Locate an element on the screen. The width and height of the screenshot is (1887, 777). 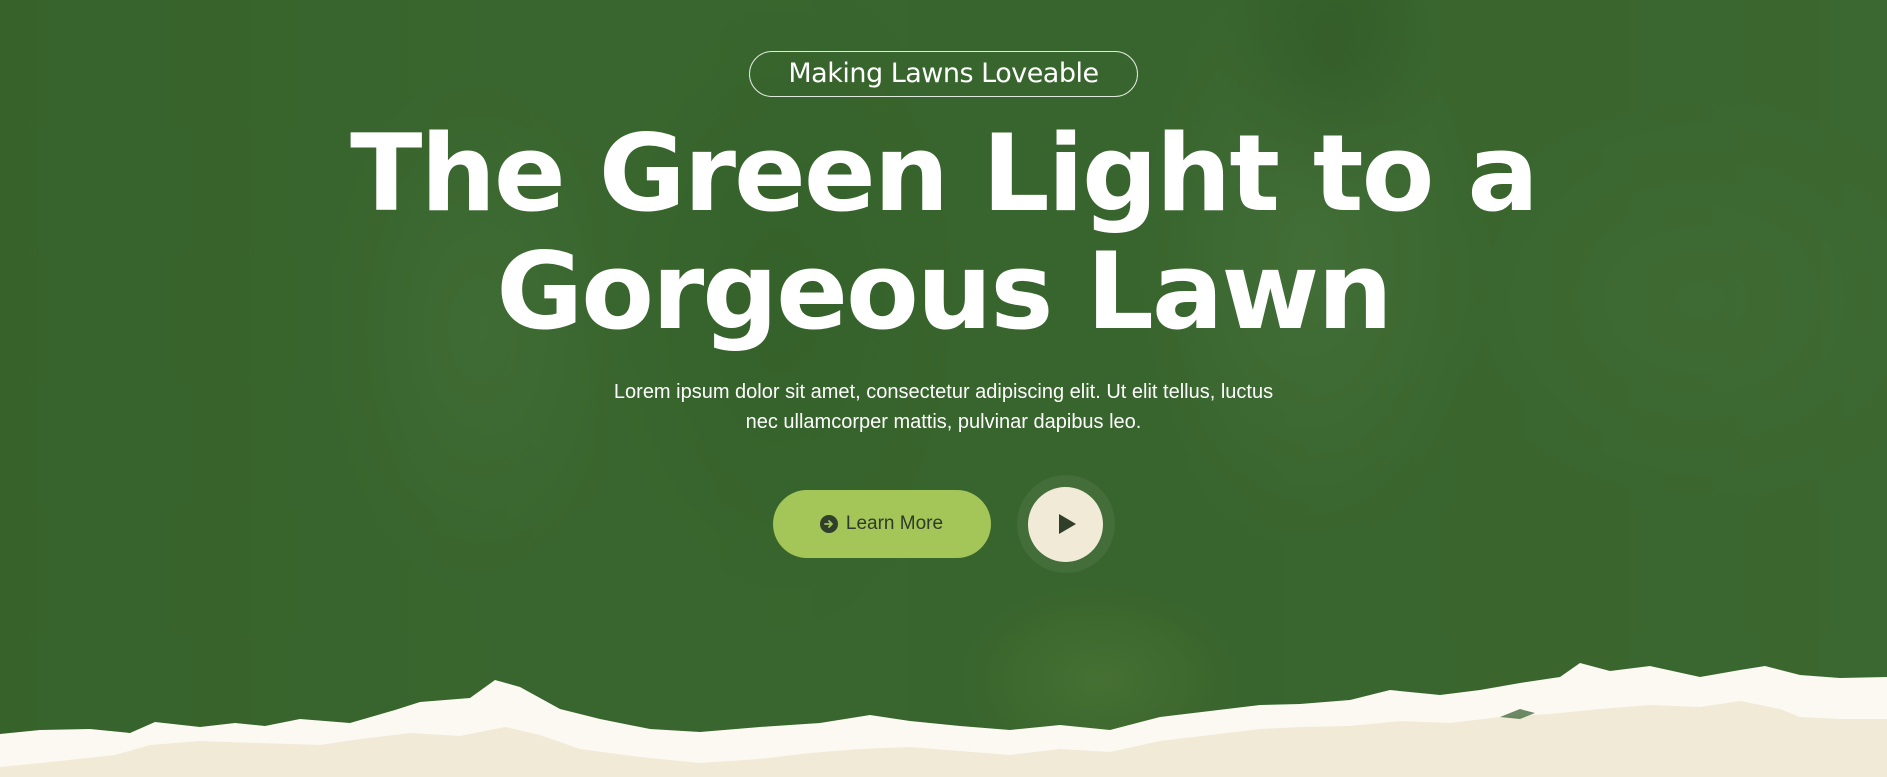
learn-more-label: Learn More is located at coordinates (894, 523).